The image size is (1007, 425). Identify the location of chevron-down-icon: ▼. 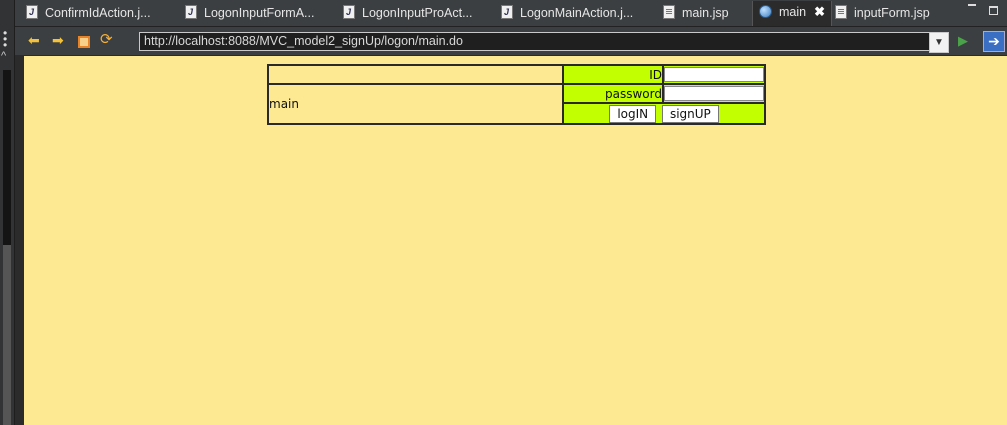
(939, 42).